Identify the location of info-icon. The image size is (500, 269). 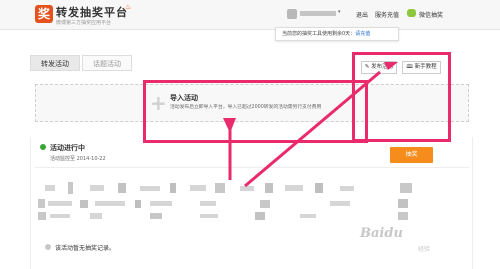
(48, 247).